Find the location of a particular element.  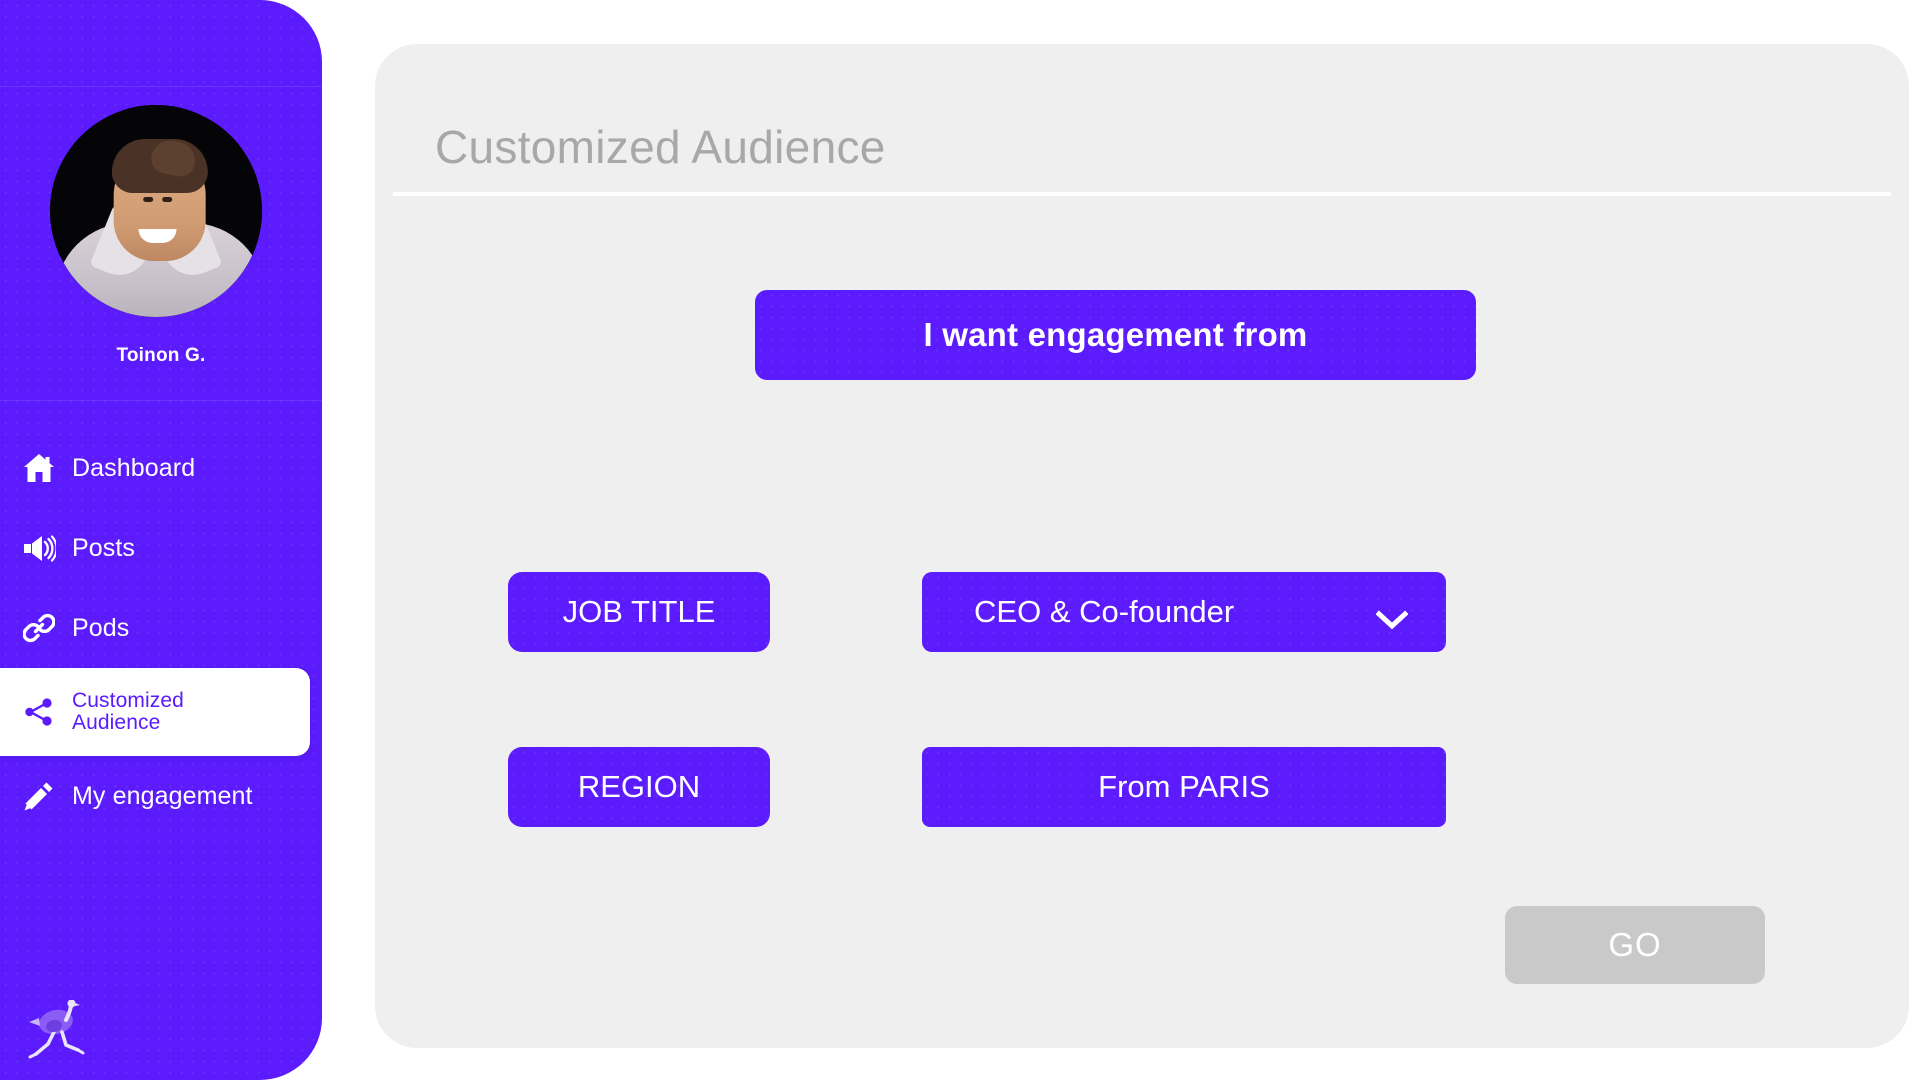

sidebar-item-label: Customized Audience is located at coordinates (128, 711).